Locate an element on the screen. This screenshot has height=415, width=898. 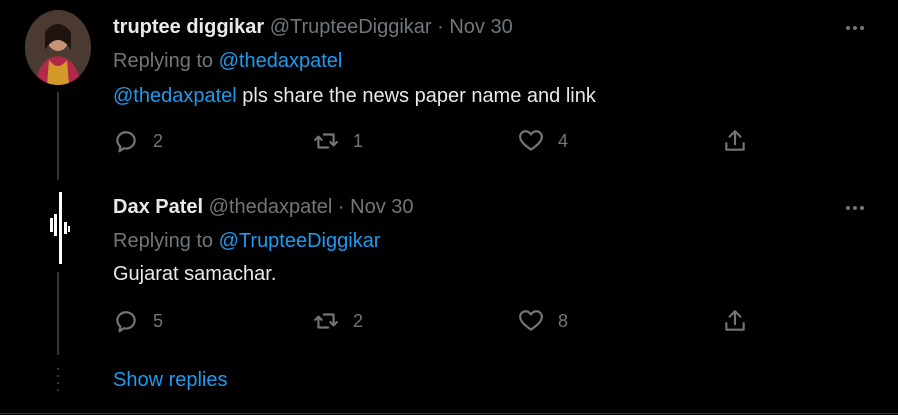
dotted-thread-line is located at coordinates (58, 380).